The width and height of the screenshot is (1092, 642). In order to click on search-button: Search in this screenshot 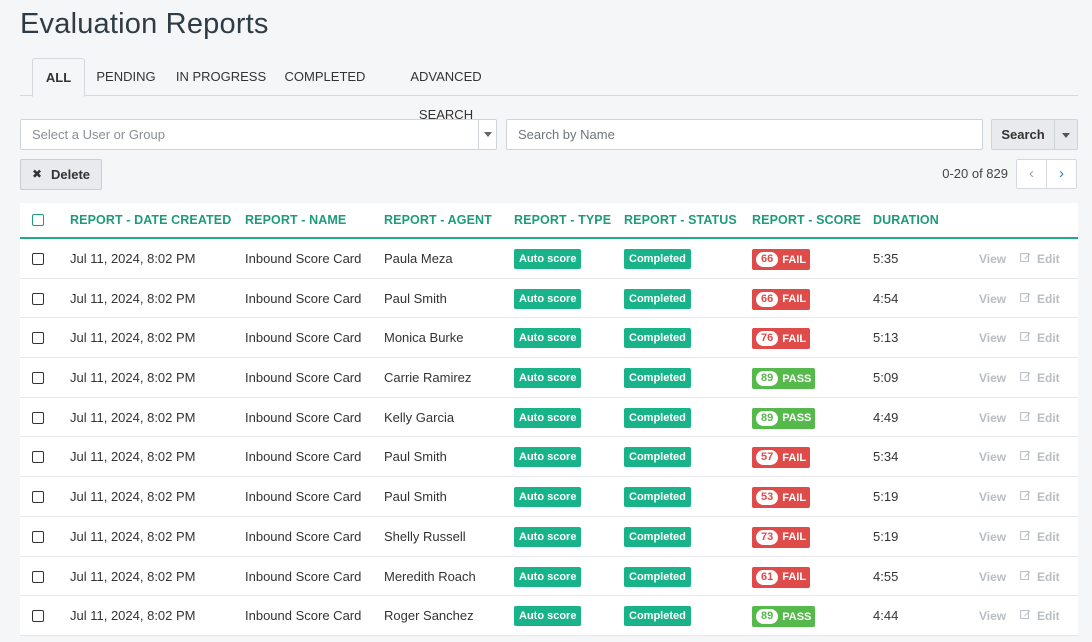, I will do `click(1023, 134)`.